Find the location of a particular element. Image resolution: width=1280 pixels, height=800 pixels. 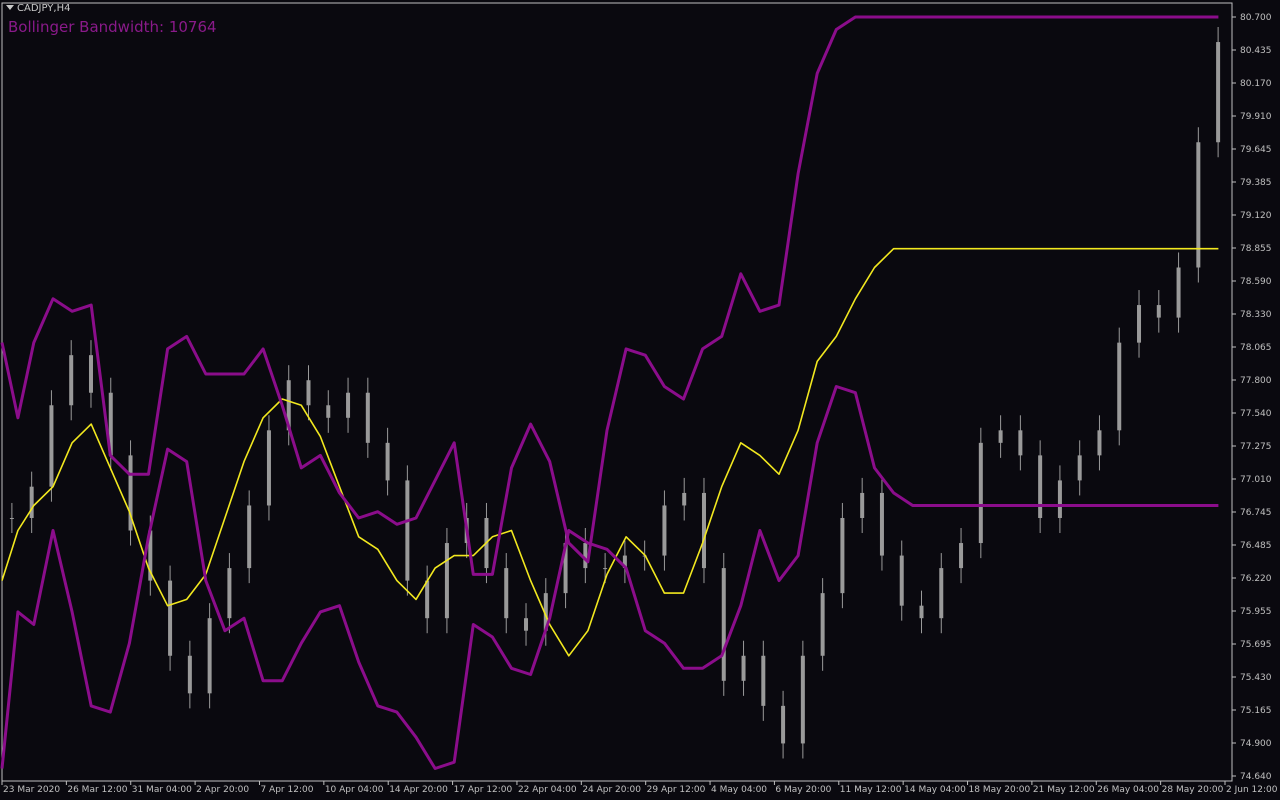

price-tick-label: 77.800 is located at coordinates (1256, 381).